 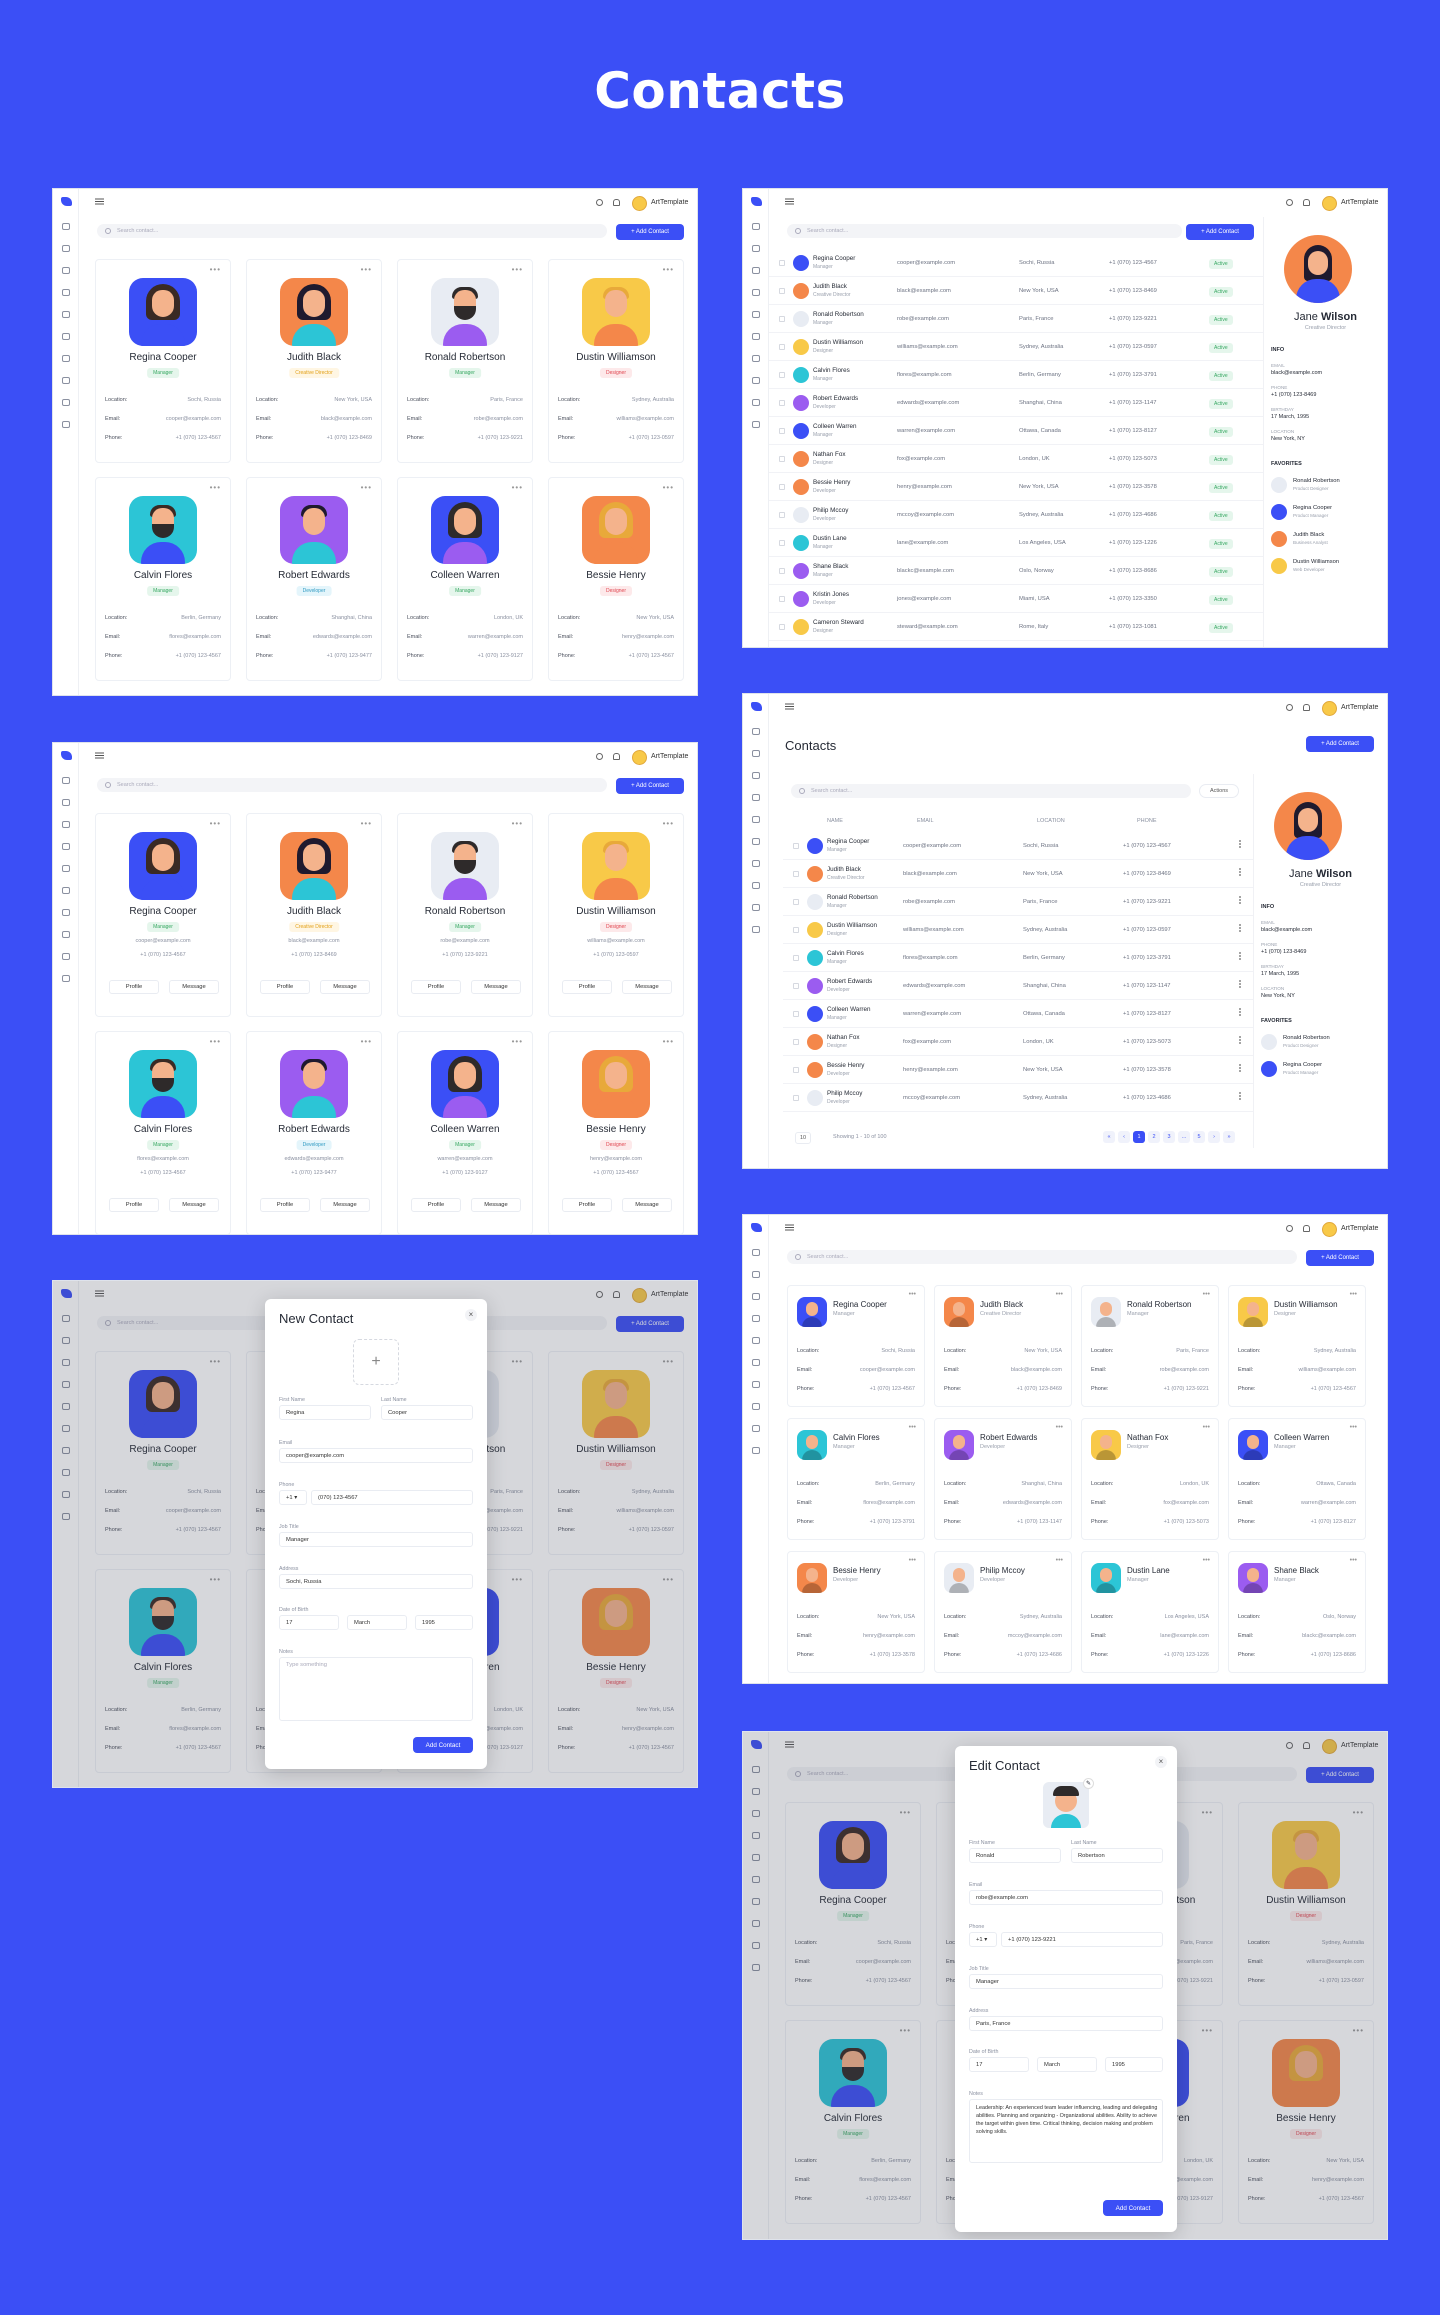 I want to click on column-header: LOCATION, so click(x=1051, y=821).